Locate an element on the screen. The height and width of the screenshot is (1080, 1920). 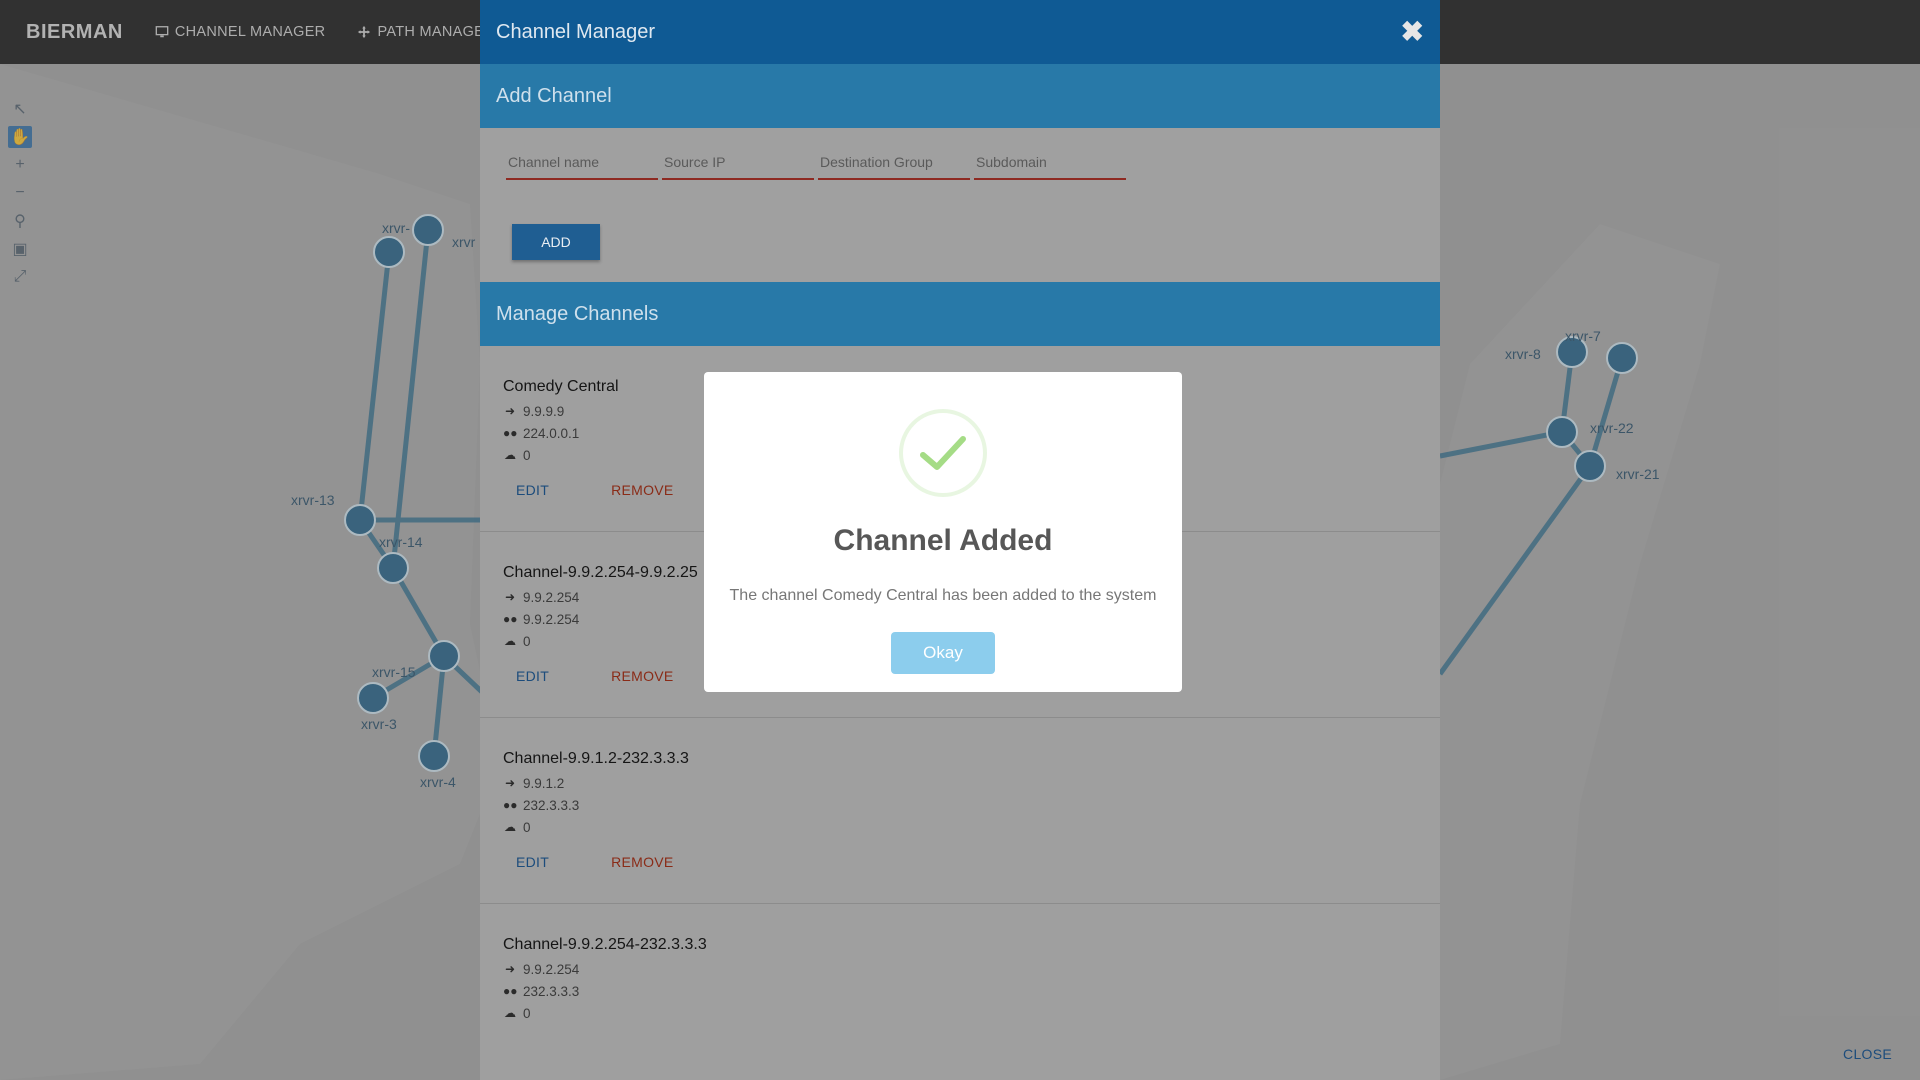
close-button: CLOSE is located at coordinates (1867, 1054).